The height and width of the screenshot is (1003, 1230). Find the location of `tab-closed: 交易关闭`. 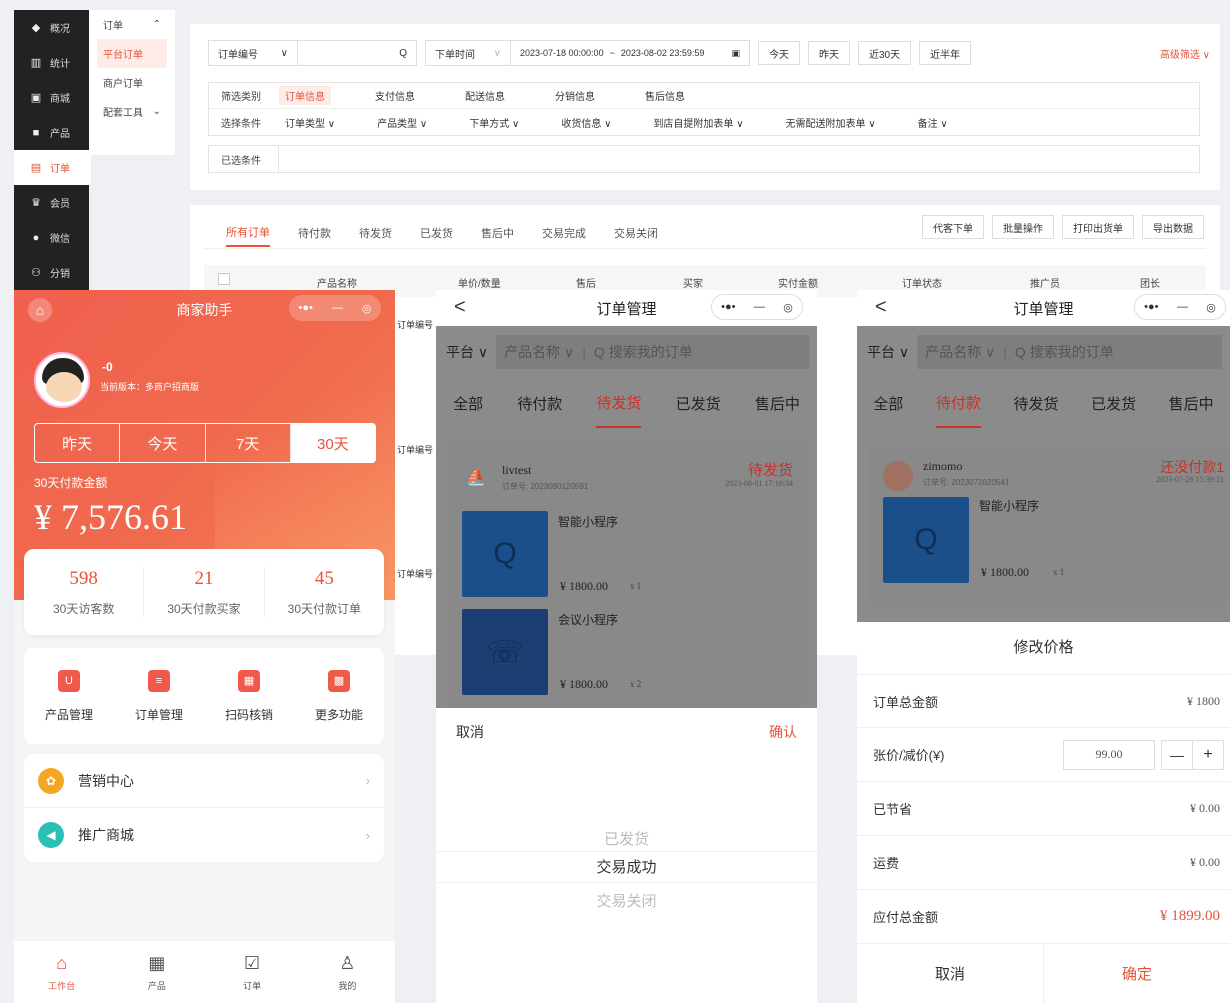

tab-closed: 交易关闭 is located at coordinates (636, 233).